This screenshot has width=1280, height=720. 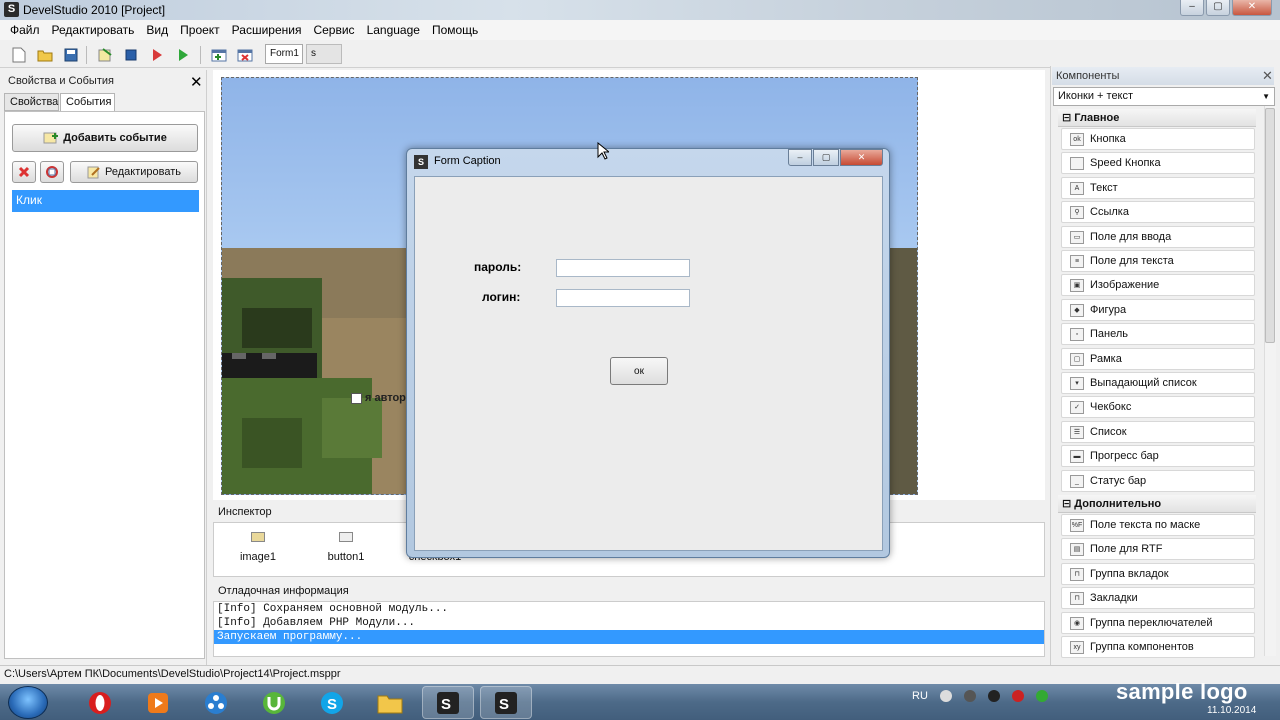 What do you see at coordinates (1158, 383) in the screenshot?
I see `palette-item: ▾ Выпадающий список` at bounding box center [1158, 383].